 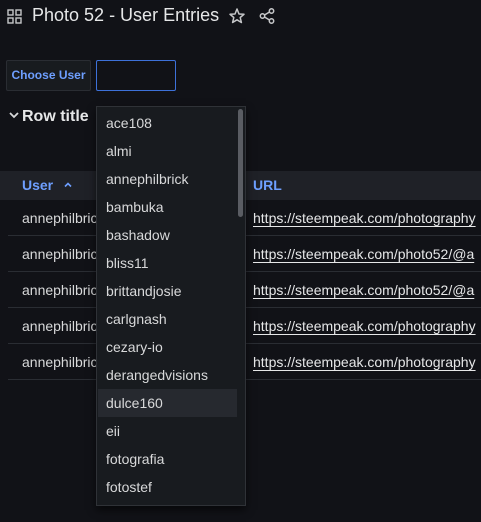 What do you see at coordinates (14, 16) in the screenshot?
I see `grid-icon` at bounding box center [14, 16].